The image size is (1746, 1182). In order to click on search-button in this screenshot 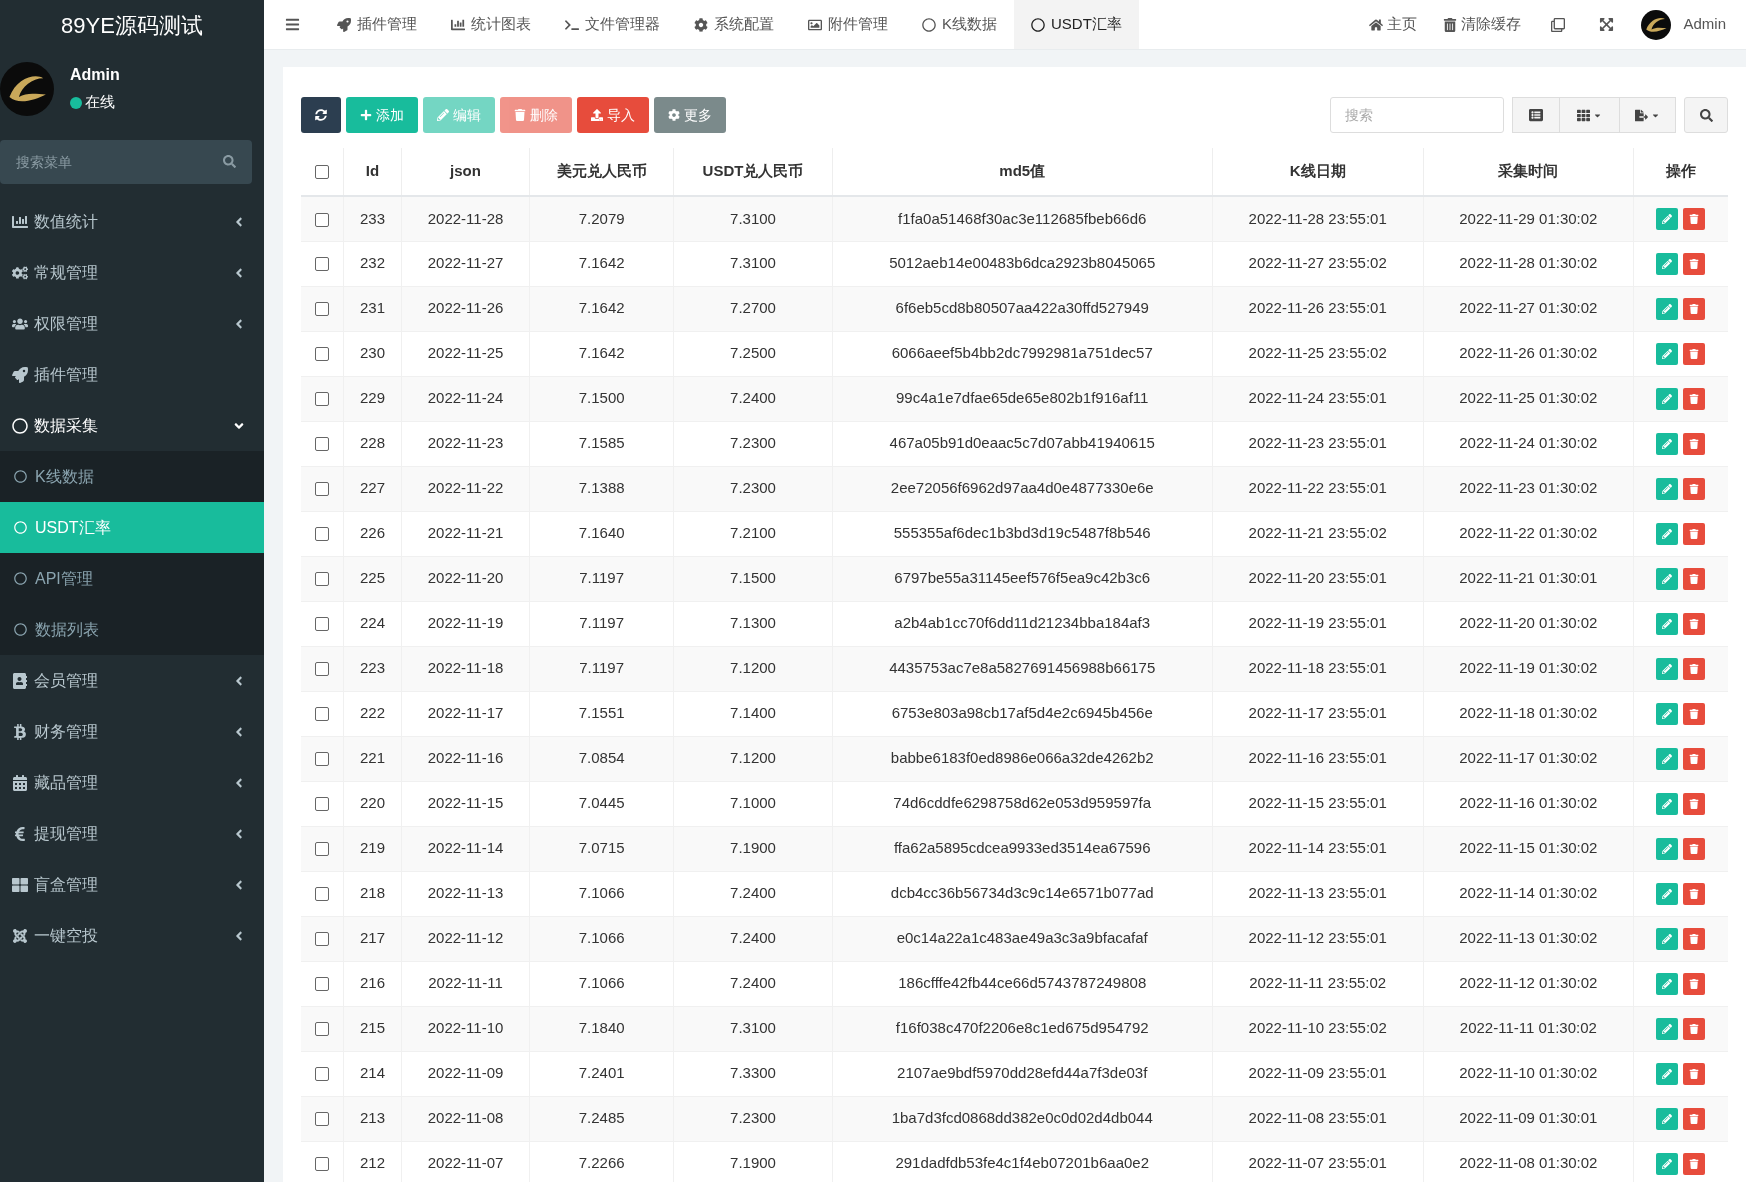, I will do `click(1706, 115)`.